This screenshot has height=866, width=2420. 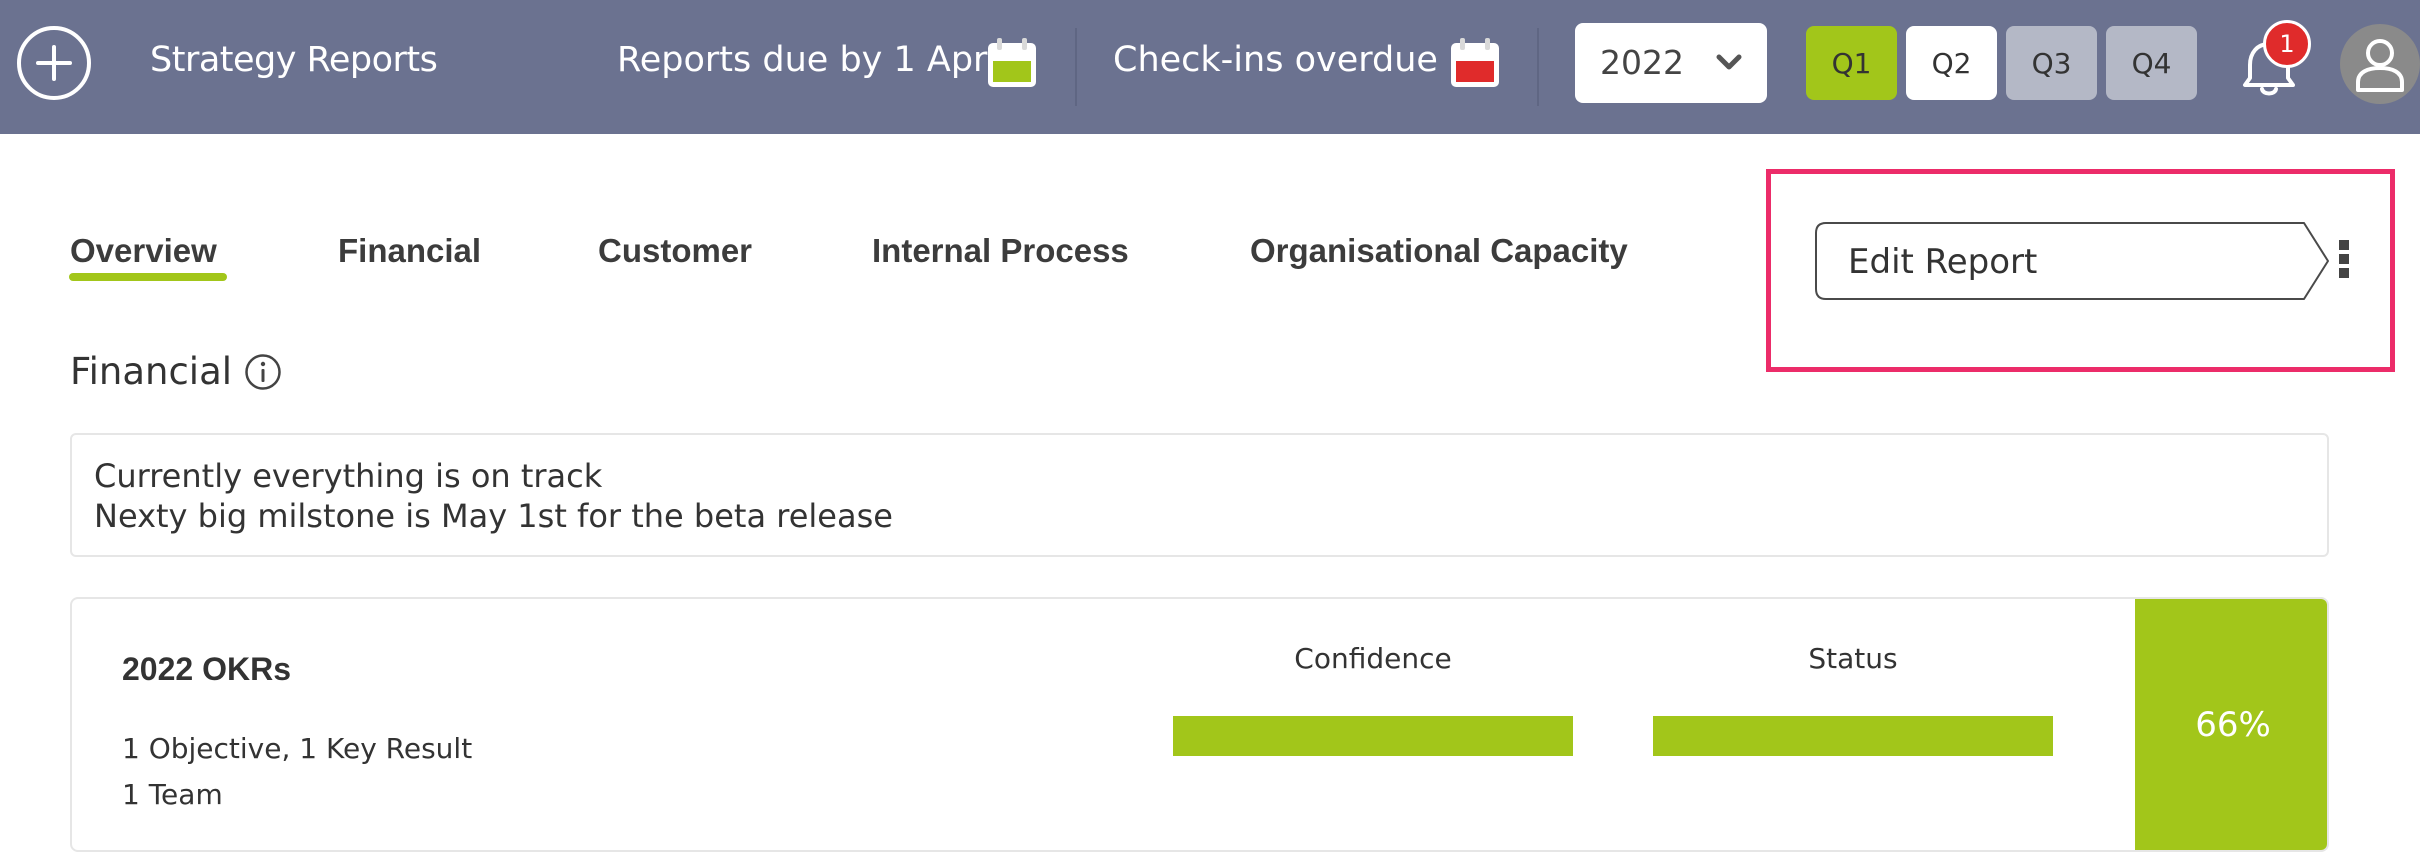 What do you see at coordinates (294, 60) in the screenshot?
I see `app-title: Strategy Reports` at bounding box center [294, 60].